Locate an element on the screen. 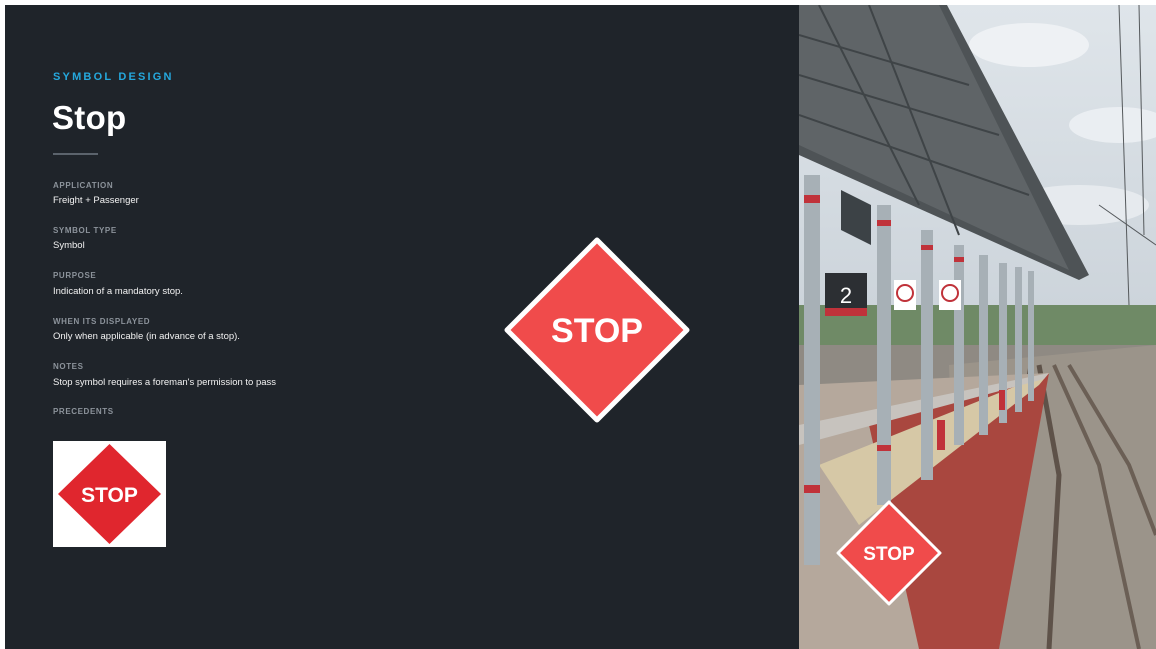 The width and height of the screenshot is (1156, 649). field-label-when-displayed: WHEN ITS DISPLAYED is located at coordinates (102, 321).